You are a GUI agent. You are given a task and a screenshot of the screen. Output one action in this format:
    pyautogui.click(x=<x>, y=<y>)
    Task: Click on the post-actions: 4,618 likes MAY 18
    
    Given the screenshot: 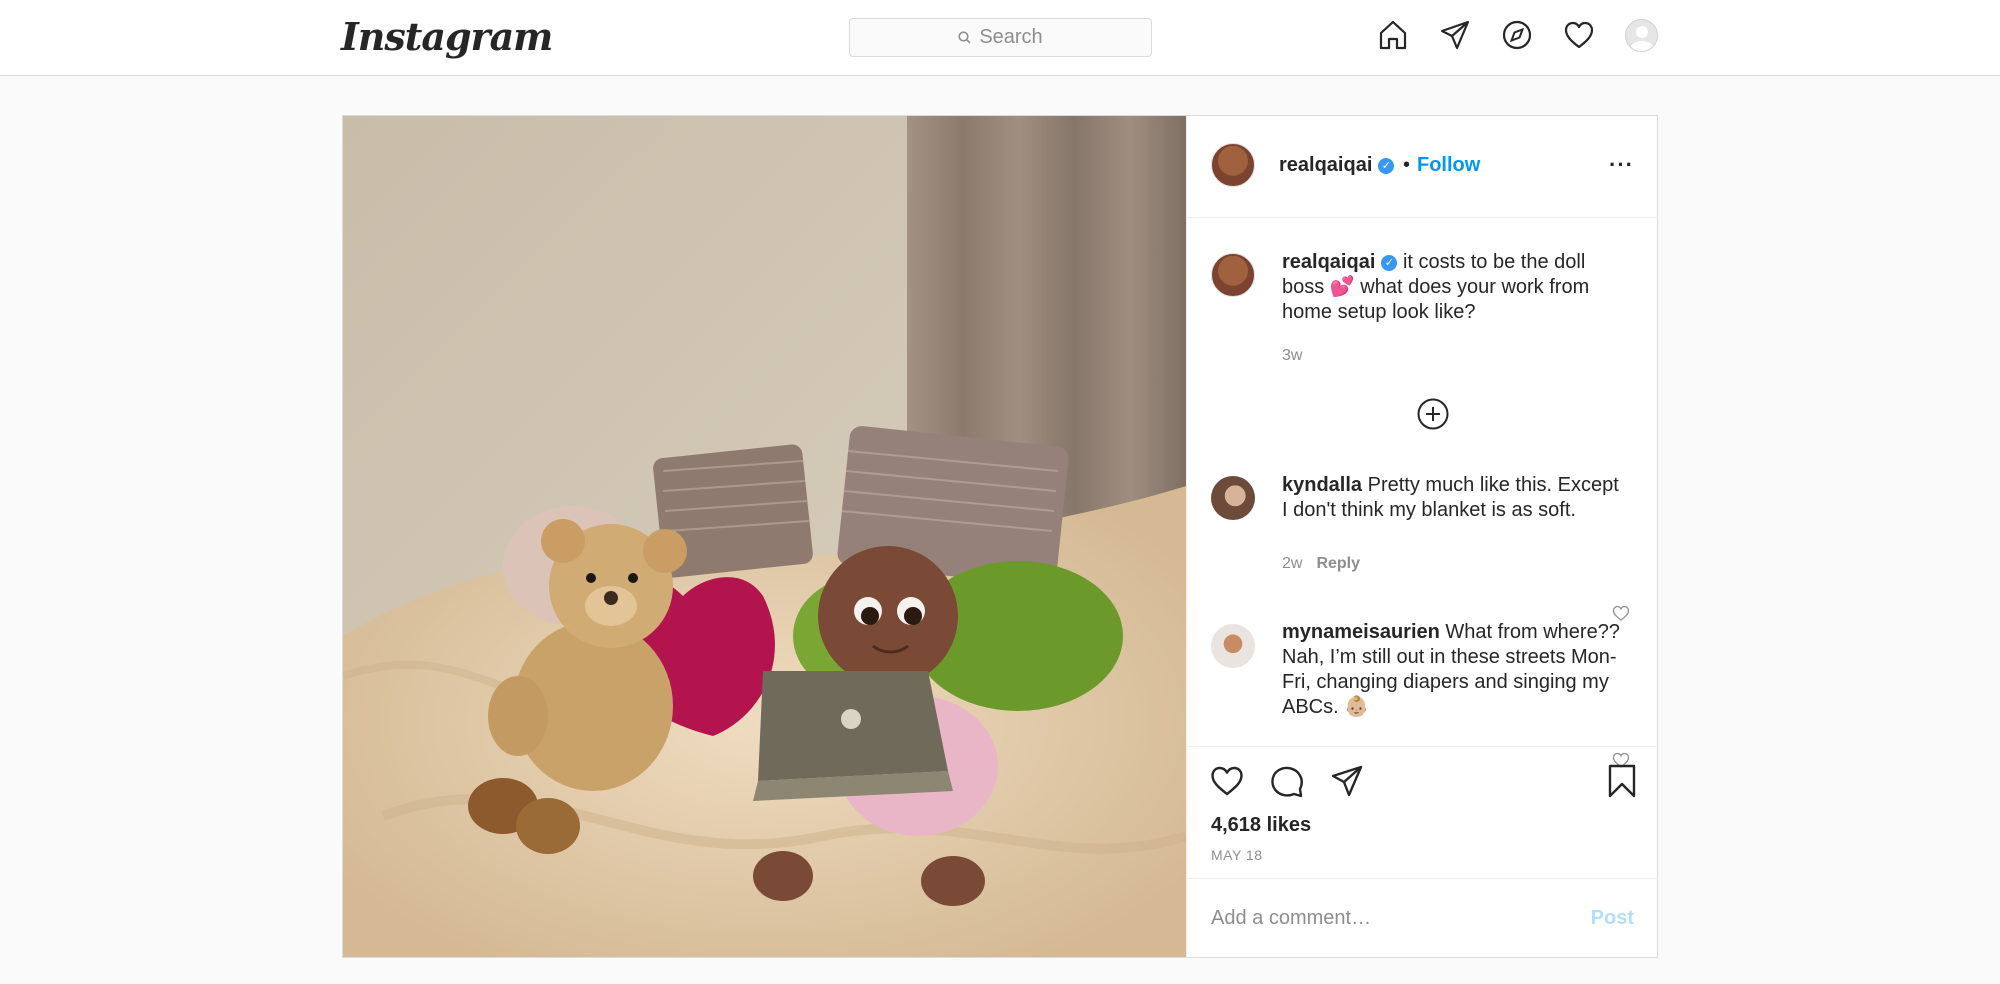 What is the action you would take?
    pyautogui.click(x=1422, y=811)
    